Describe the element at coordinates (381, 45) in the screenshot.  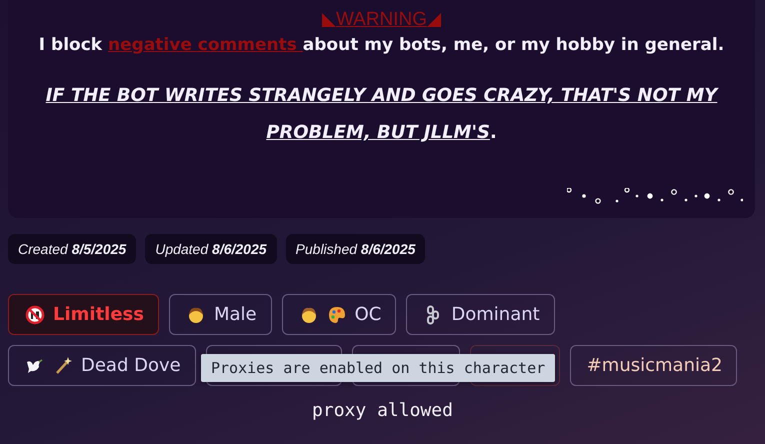
I see `notice-text: I block negative comments about my bots, me, or my hobby in general.` at that location.